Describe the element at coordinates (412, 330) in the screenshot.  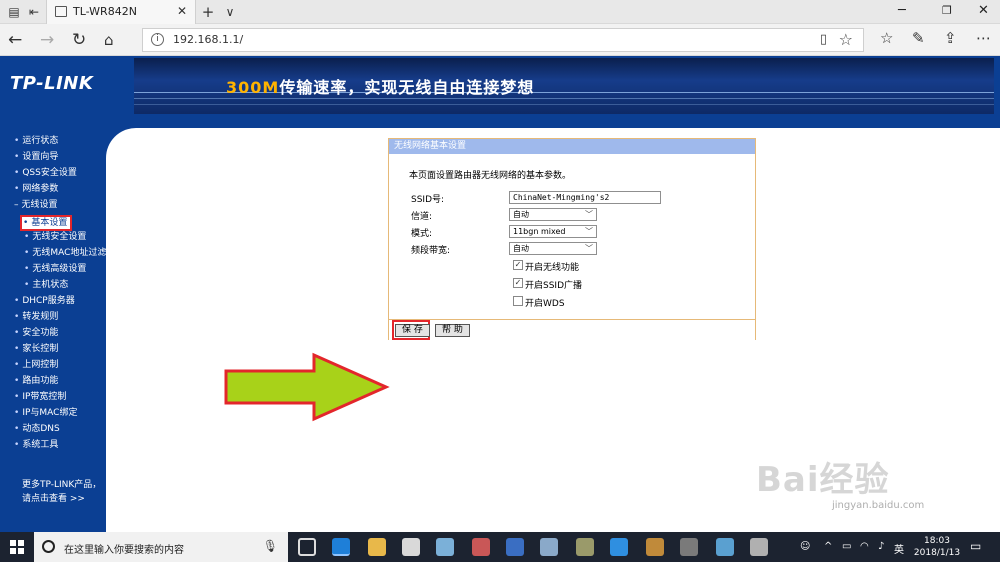
I see `save-button: 保 存` at that location.